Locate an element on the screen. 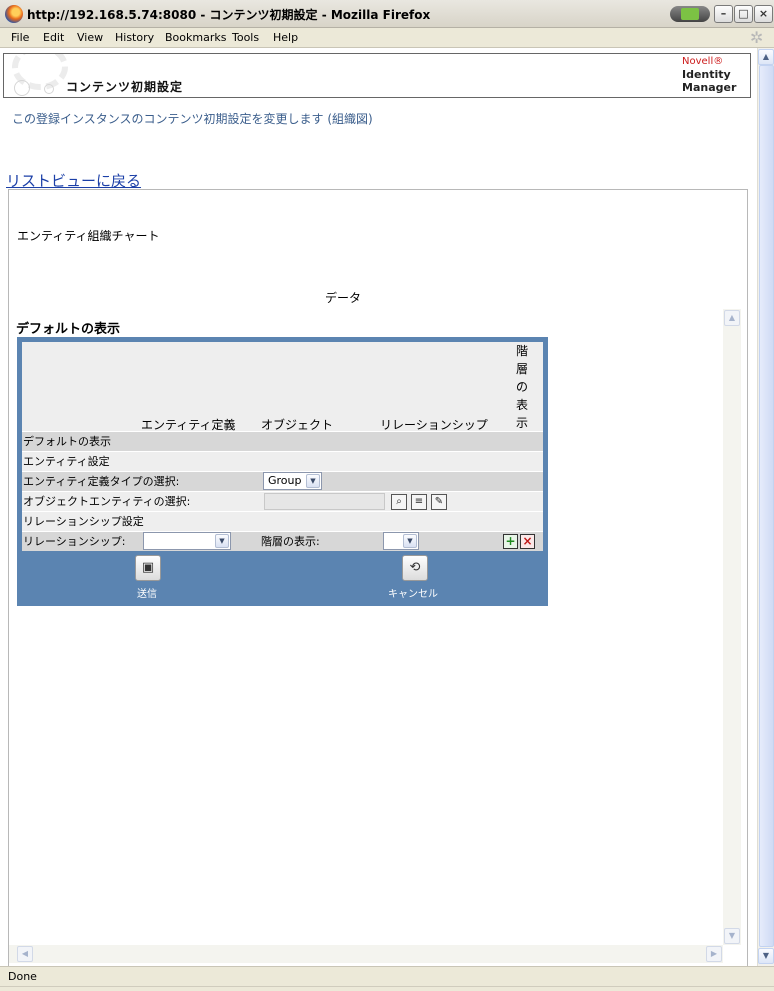  section-title: デフォルトの表示 is located at coordinates (68, 329).